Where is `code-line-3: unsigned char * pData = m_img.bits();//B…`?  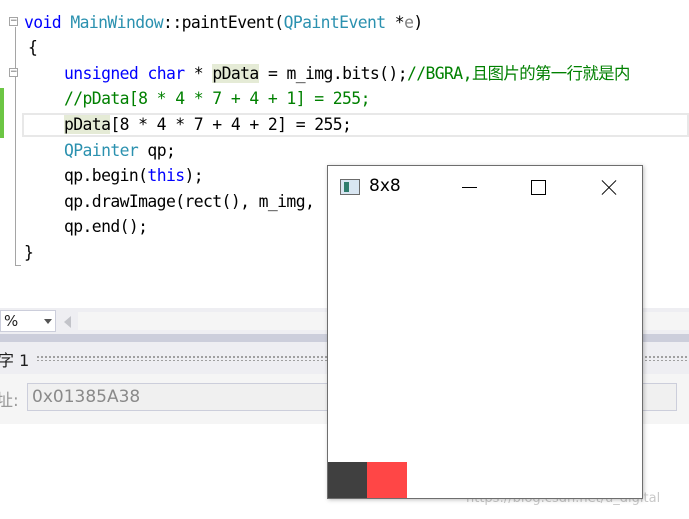
code-line-3: unsigned char * pData = m_img.bits();//B… is located at coordinates (347, 73).